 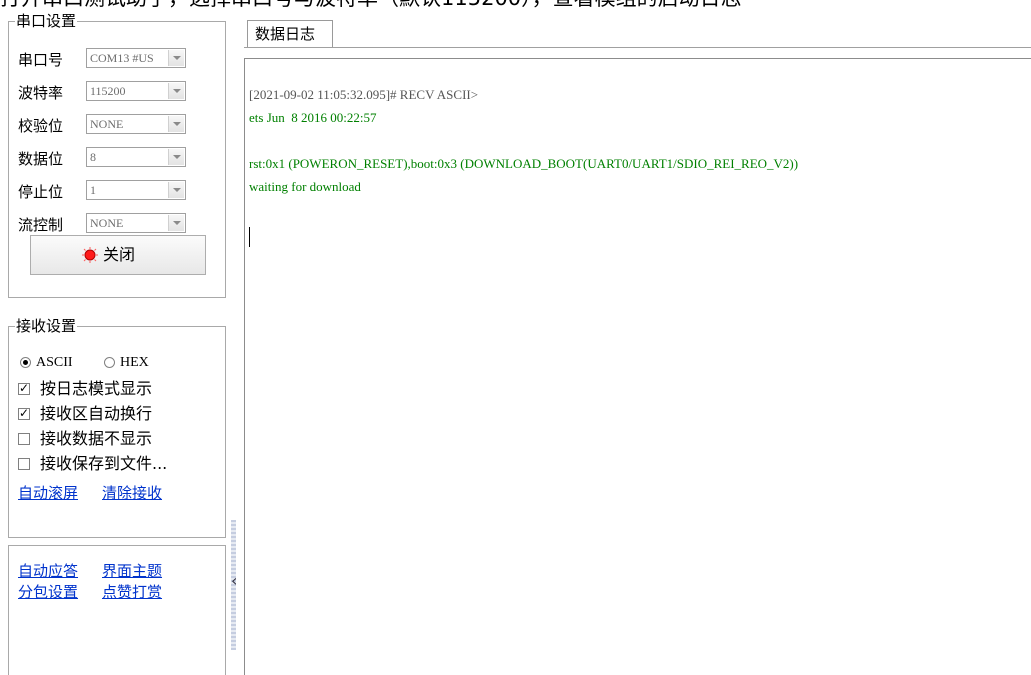 What do you see at coordinates (41, 159) in the screenshot?
I see `databits-label: 数据位` at bounding box center [41, 159].